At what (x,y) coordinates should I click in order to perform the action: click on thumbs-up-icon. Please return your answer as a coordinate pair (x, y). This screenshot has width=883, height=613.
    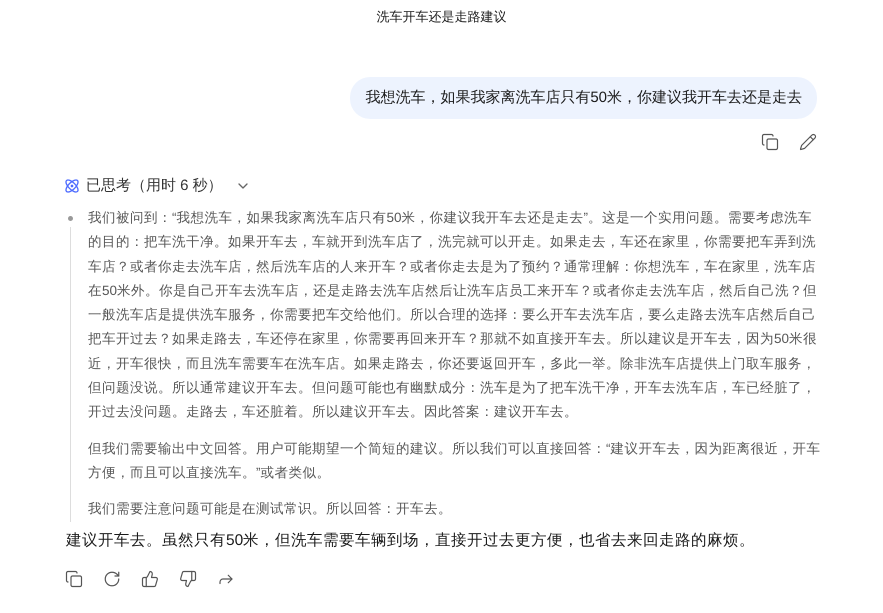
    Looking at the image, I should click on (150, 579).